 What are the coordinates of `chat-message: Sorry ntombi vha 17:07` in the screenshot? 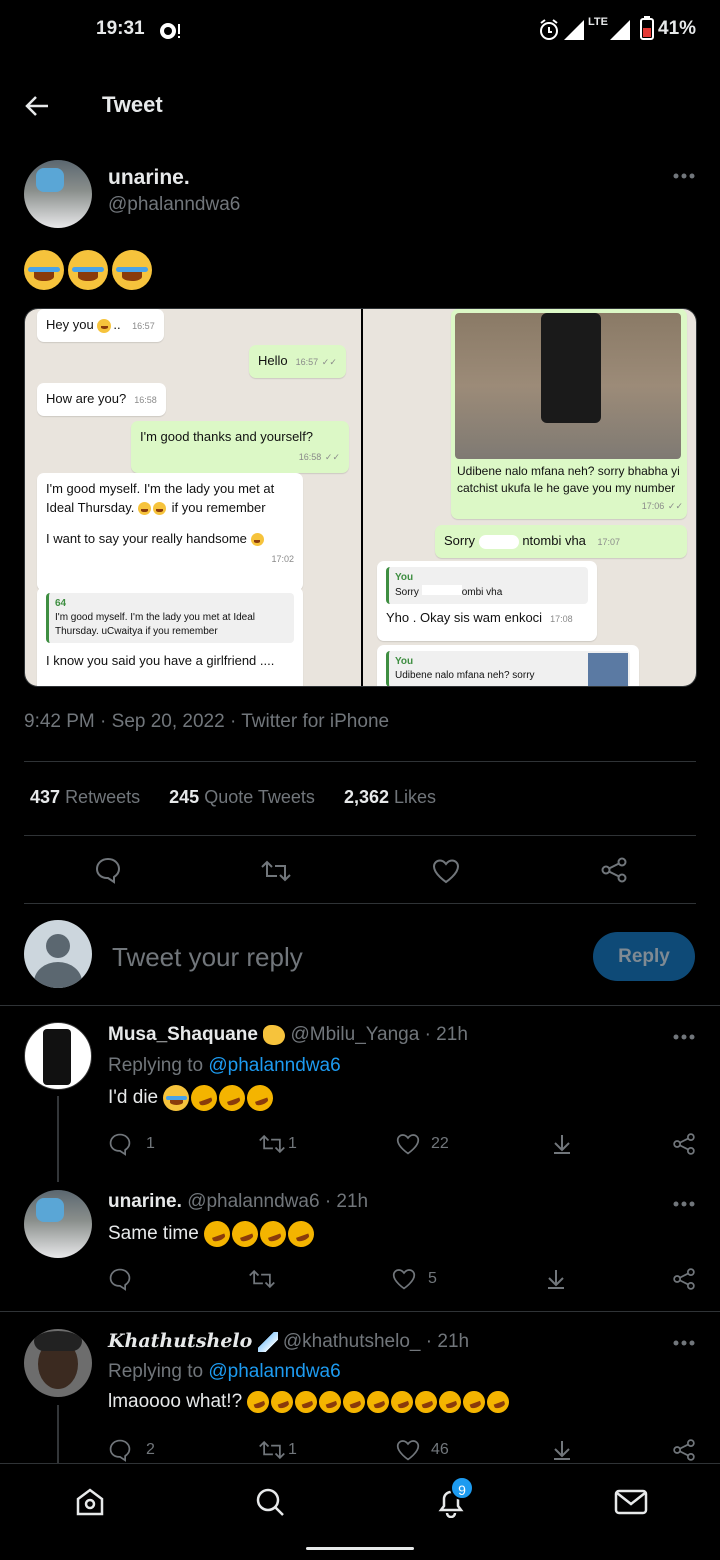 It's located at (561, 541).